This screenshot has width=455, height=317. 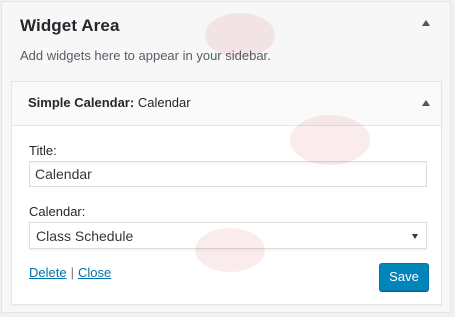 What do you see at coordinates (228, 235) in the screenshot?
I see `calendar-select: Class Schedule` at bounding box center [228, 235].